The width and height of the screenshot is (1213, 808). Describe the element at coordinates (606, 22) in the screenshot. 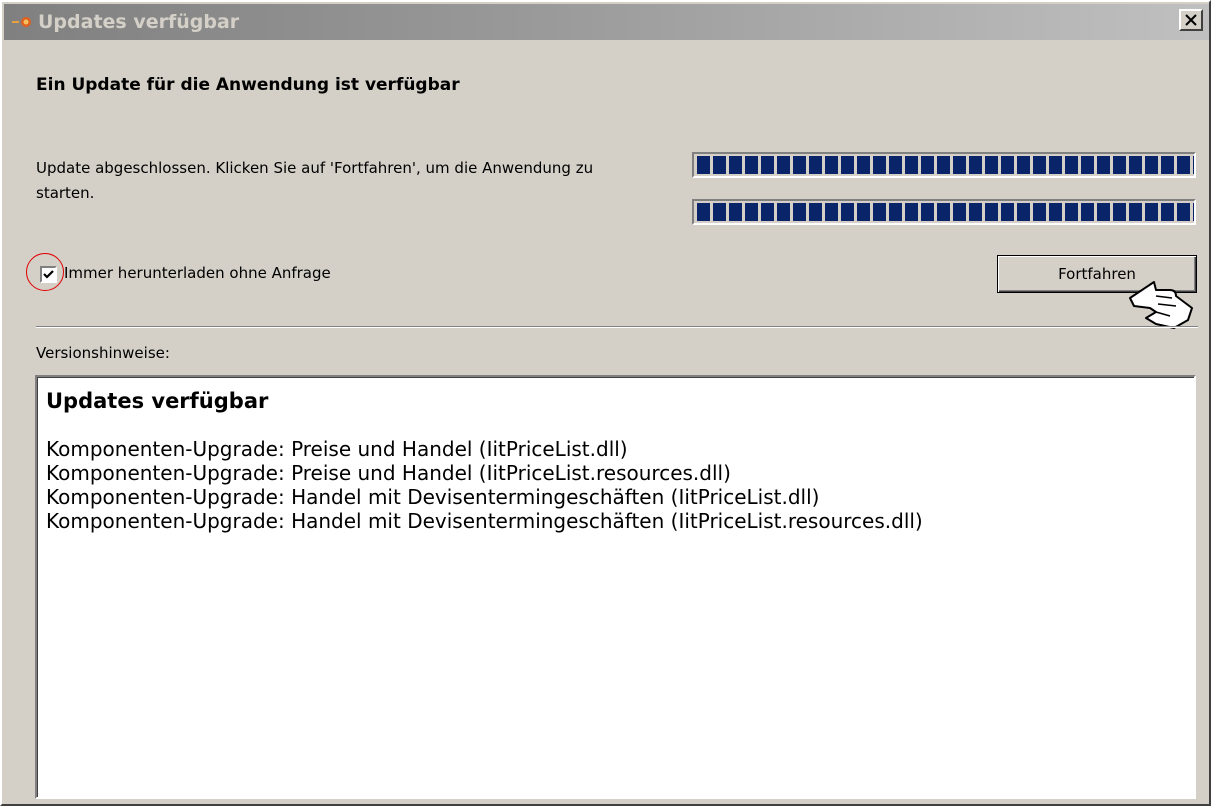

I see `title-bar: Updates verfügbar` at that location.